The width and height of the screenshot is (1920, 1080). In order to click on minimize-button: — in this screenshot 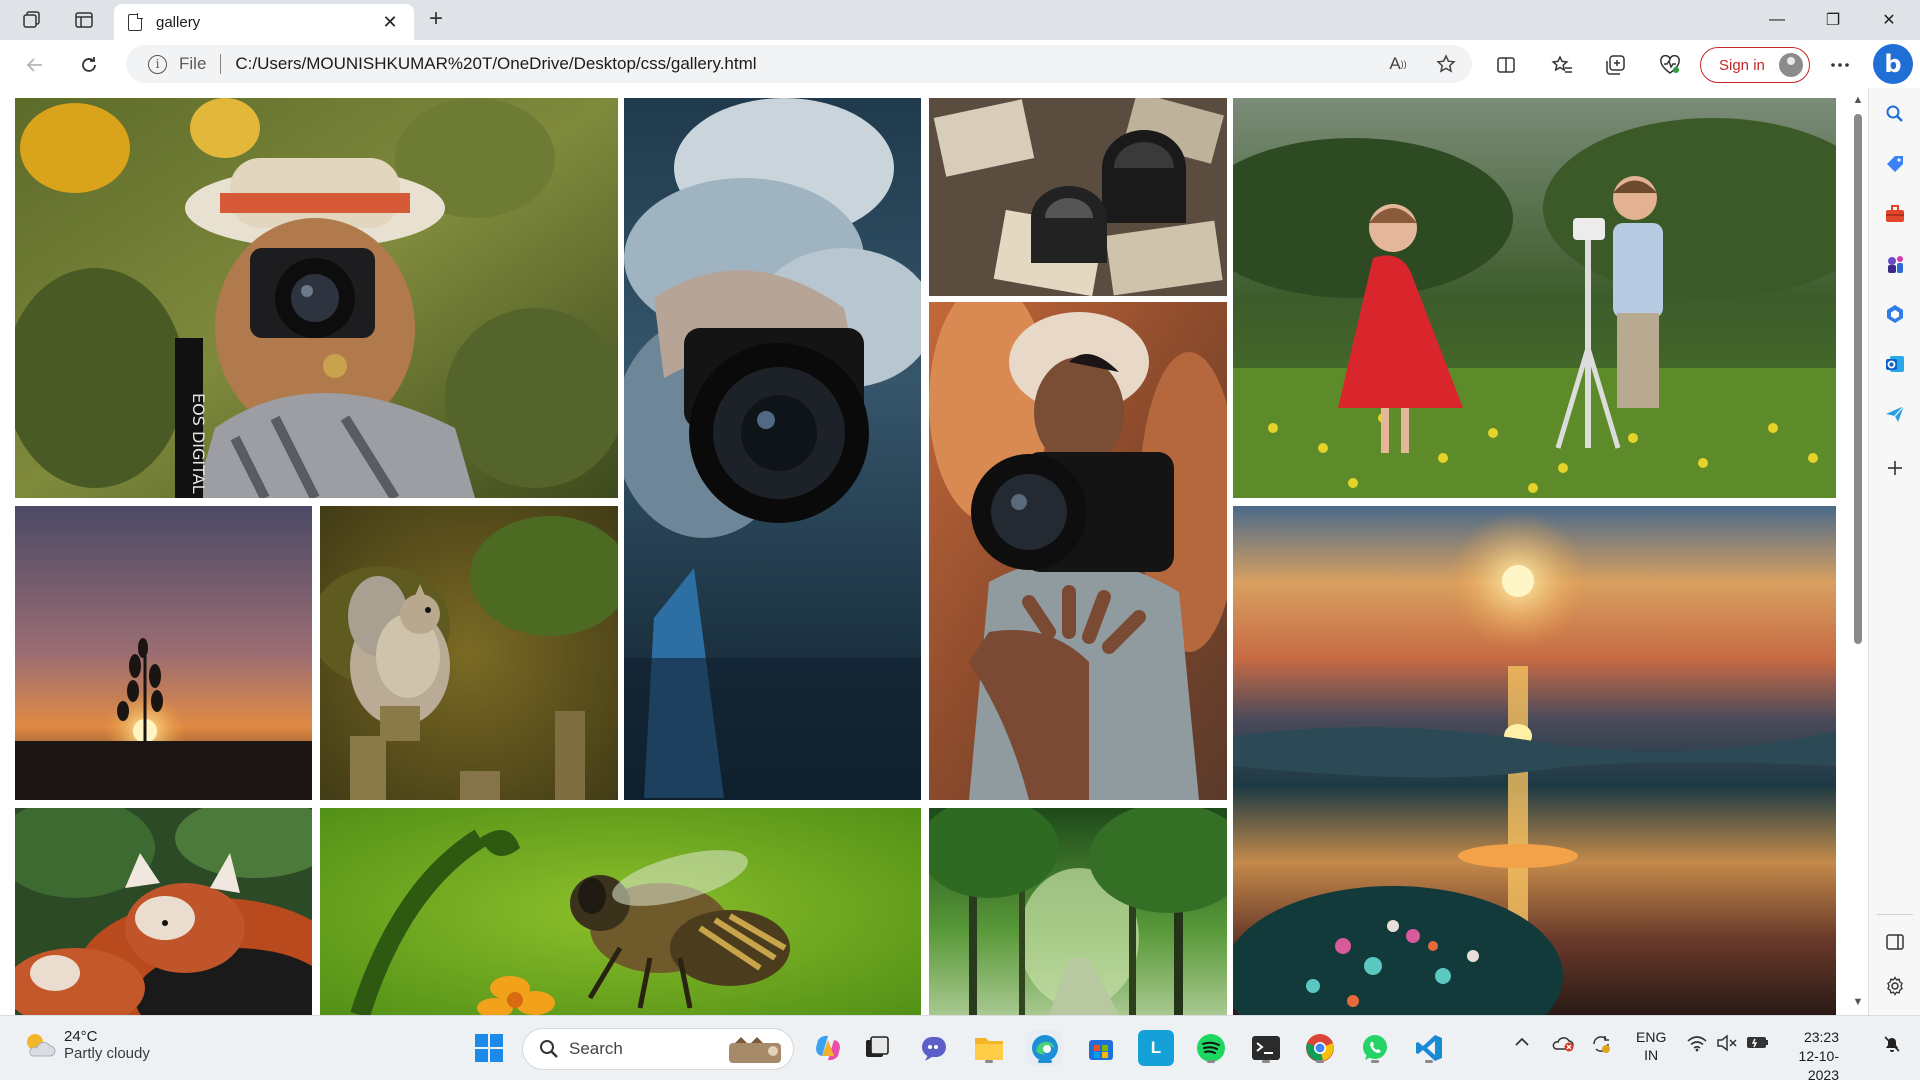, I will do `click(1777, 20)`.